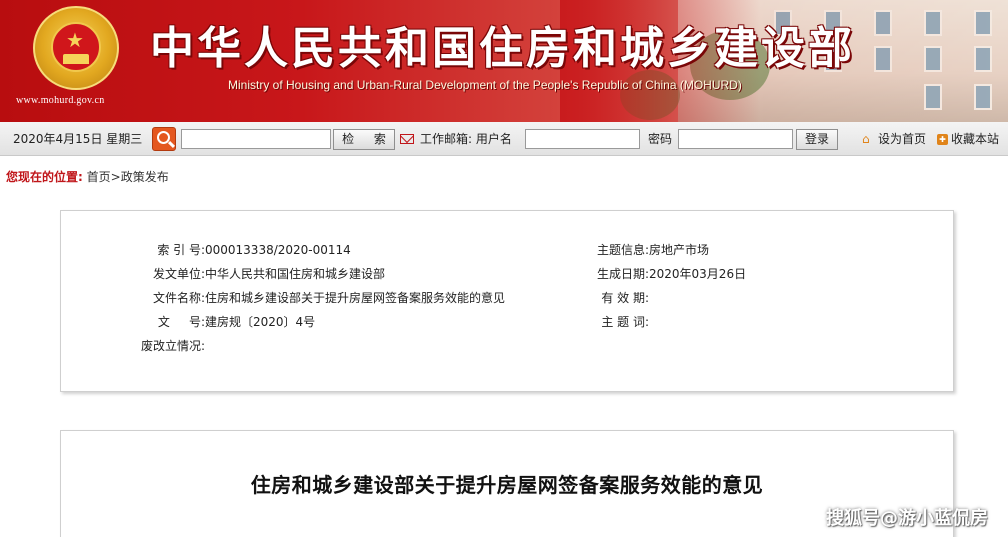  Describe the element at coordinates (466, 139) in the screenshot. I see `username-label: 工作邮箱: 用户名` at that location.